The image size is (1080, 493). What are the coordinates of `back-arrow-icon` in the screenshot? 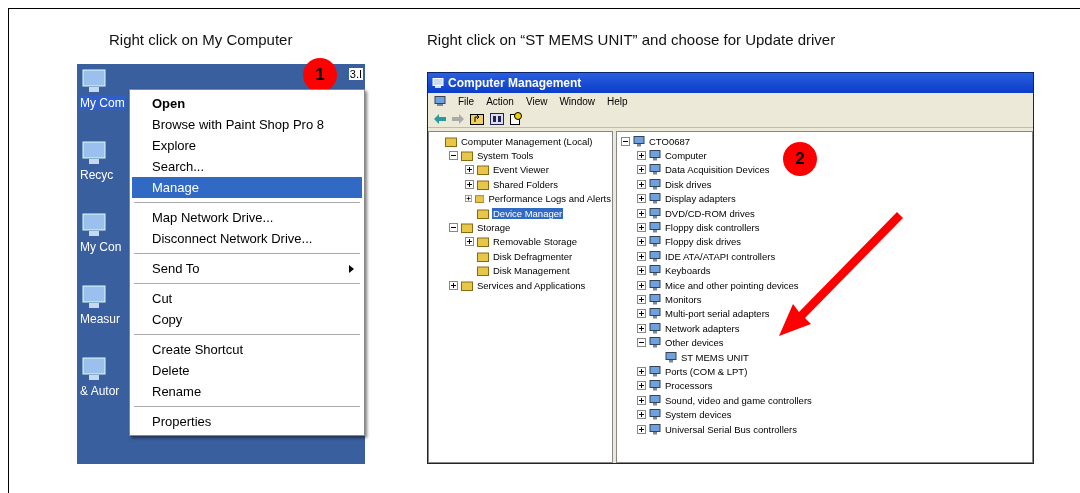 It's located at (440, 118).